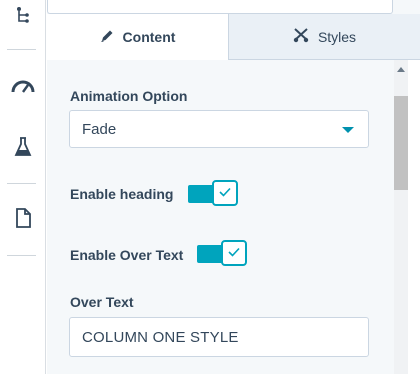  I want to click on pencil-icon, so click(107, 37).